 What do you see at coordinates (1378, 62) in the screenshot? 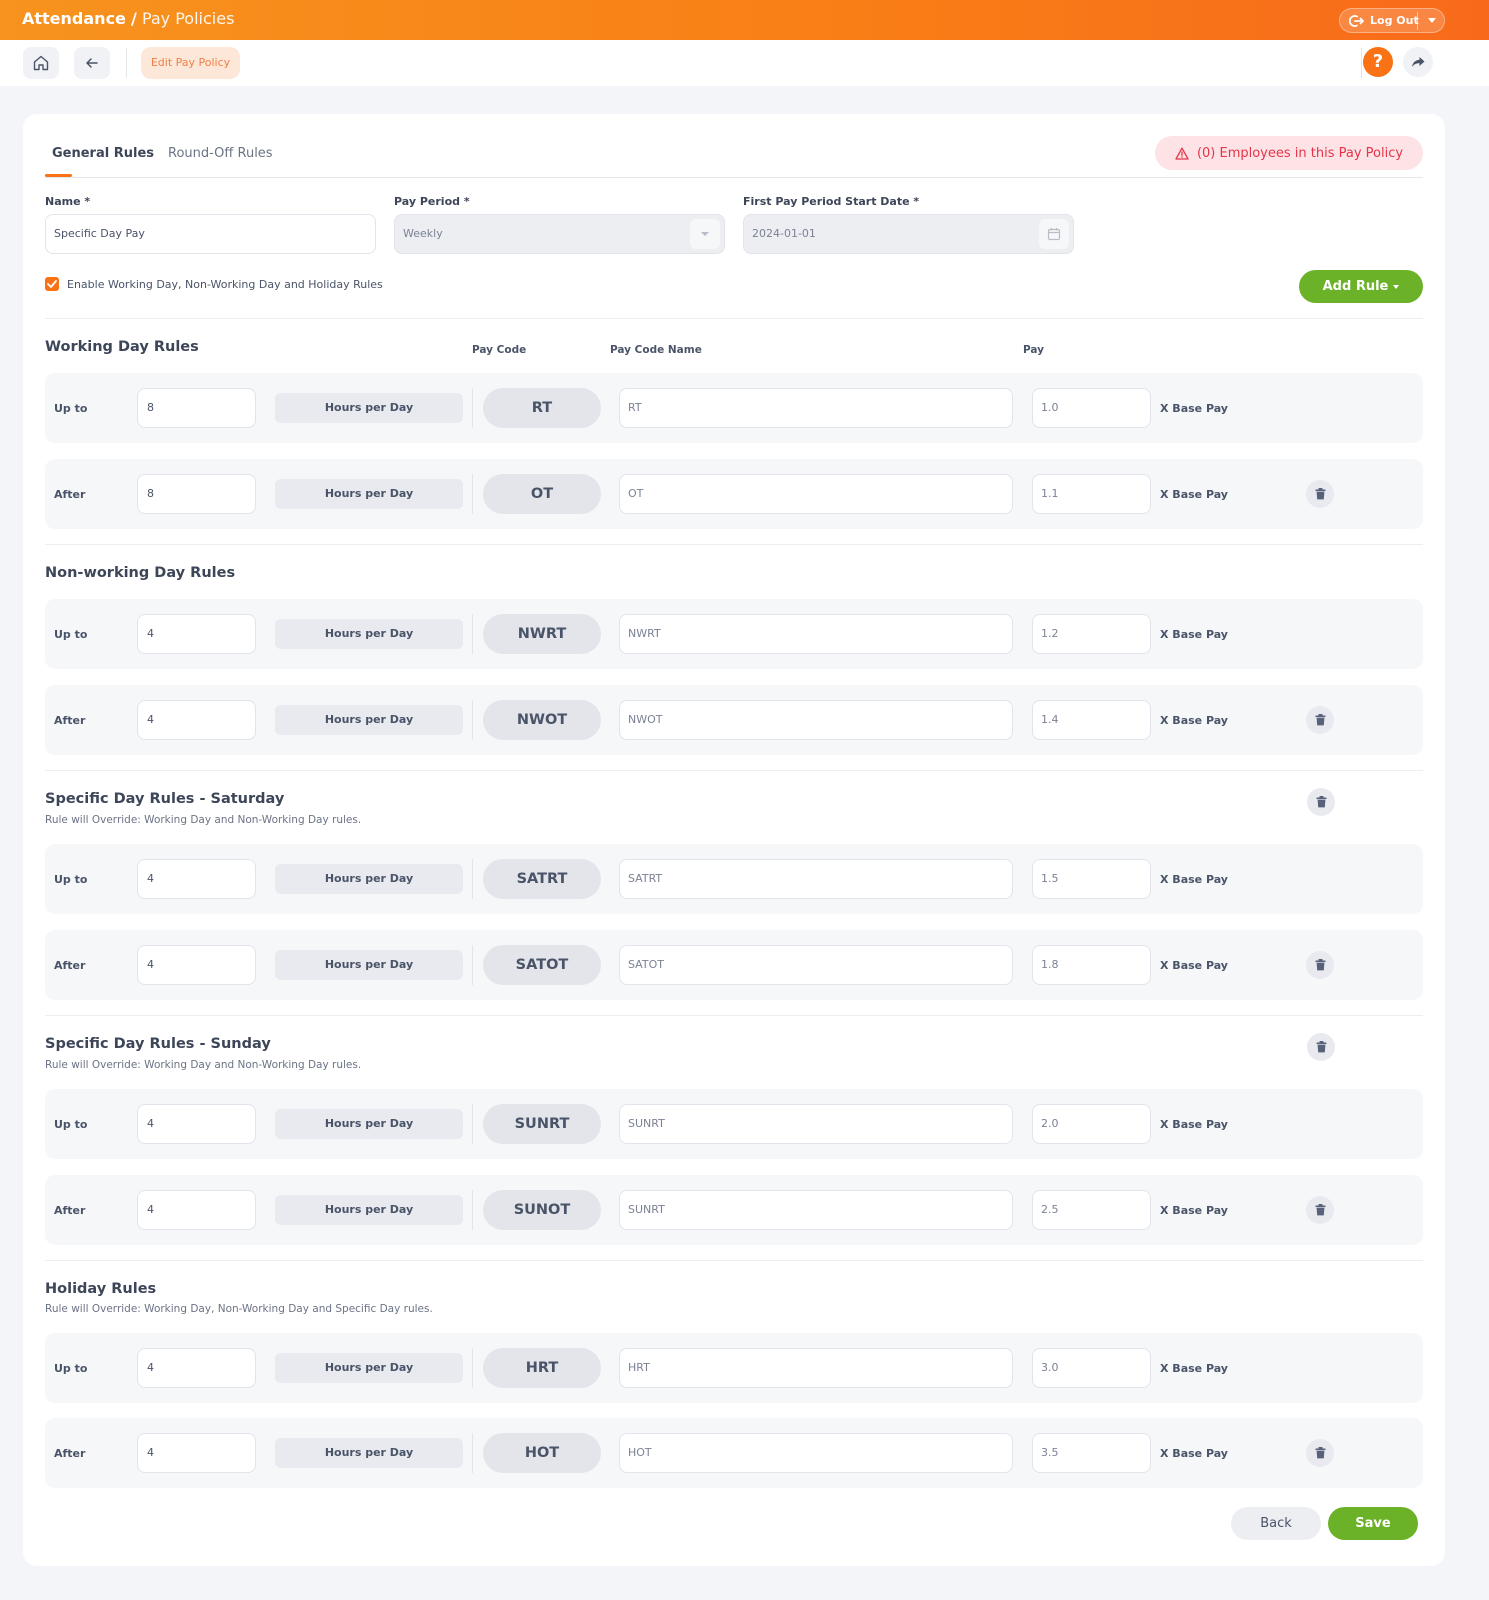
I see `help-button: ?` at bounding box center [1378, 62].